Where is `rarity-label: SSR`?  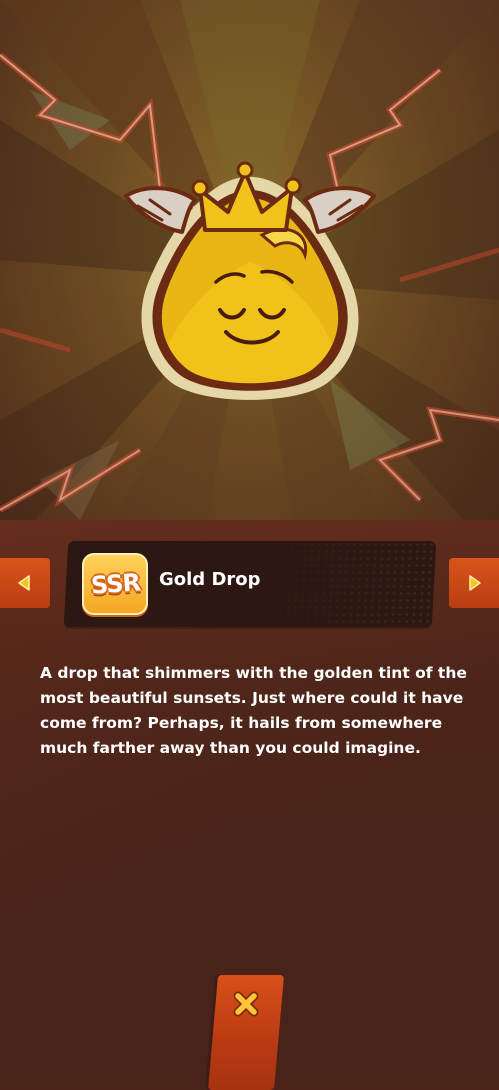
rarity-label: SSR is located at coordinates (115, 584).